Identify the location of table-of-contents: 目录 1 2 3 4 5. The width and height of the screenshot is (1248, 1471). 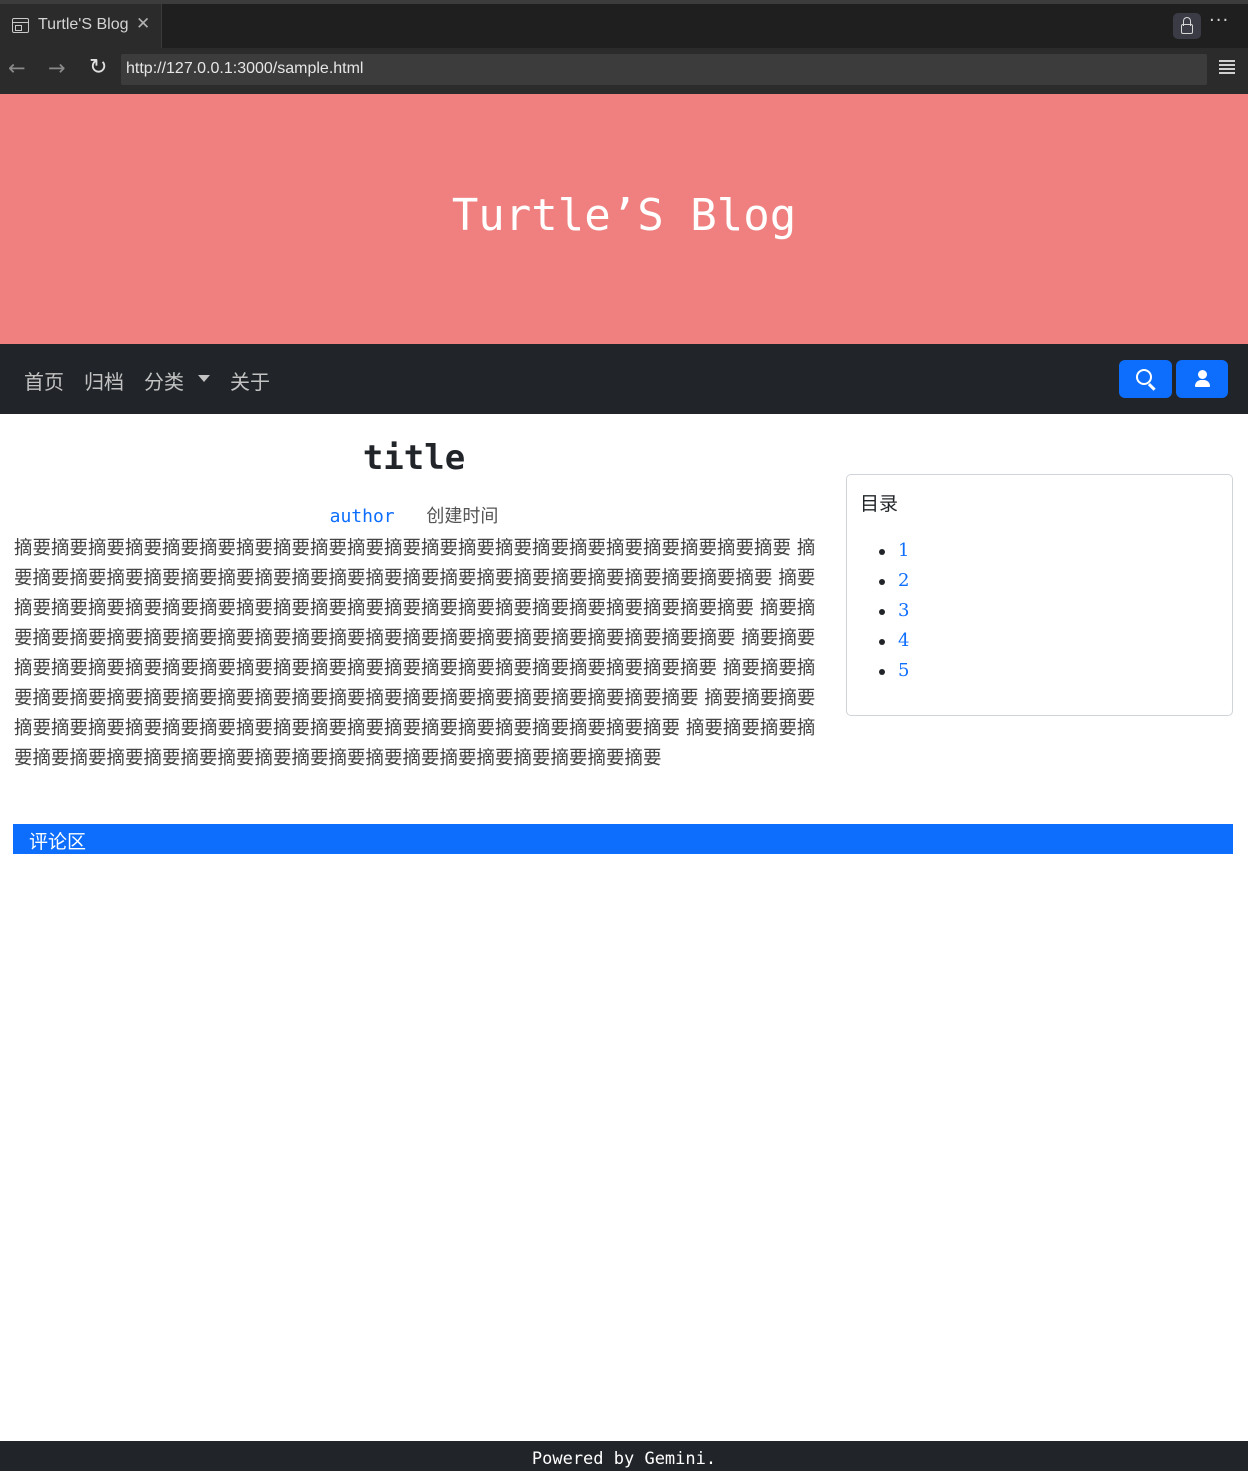
(1039, 595).